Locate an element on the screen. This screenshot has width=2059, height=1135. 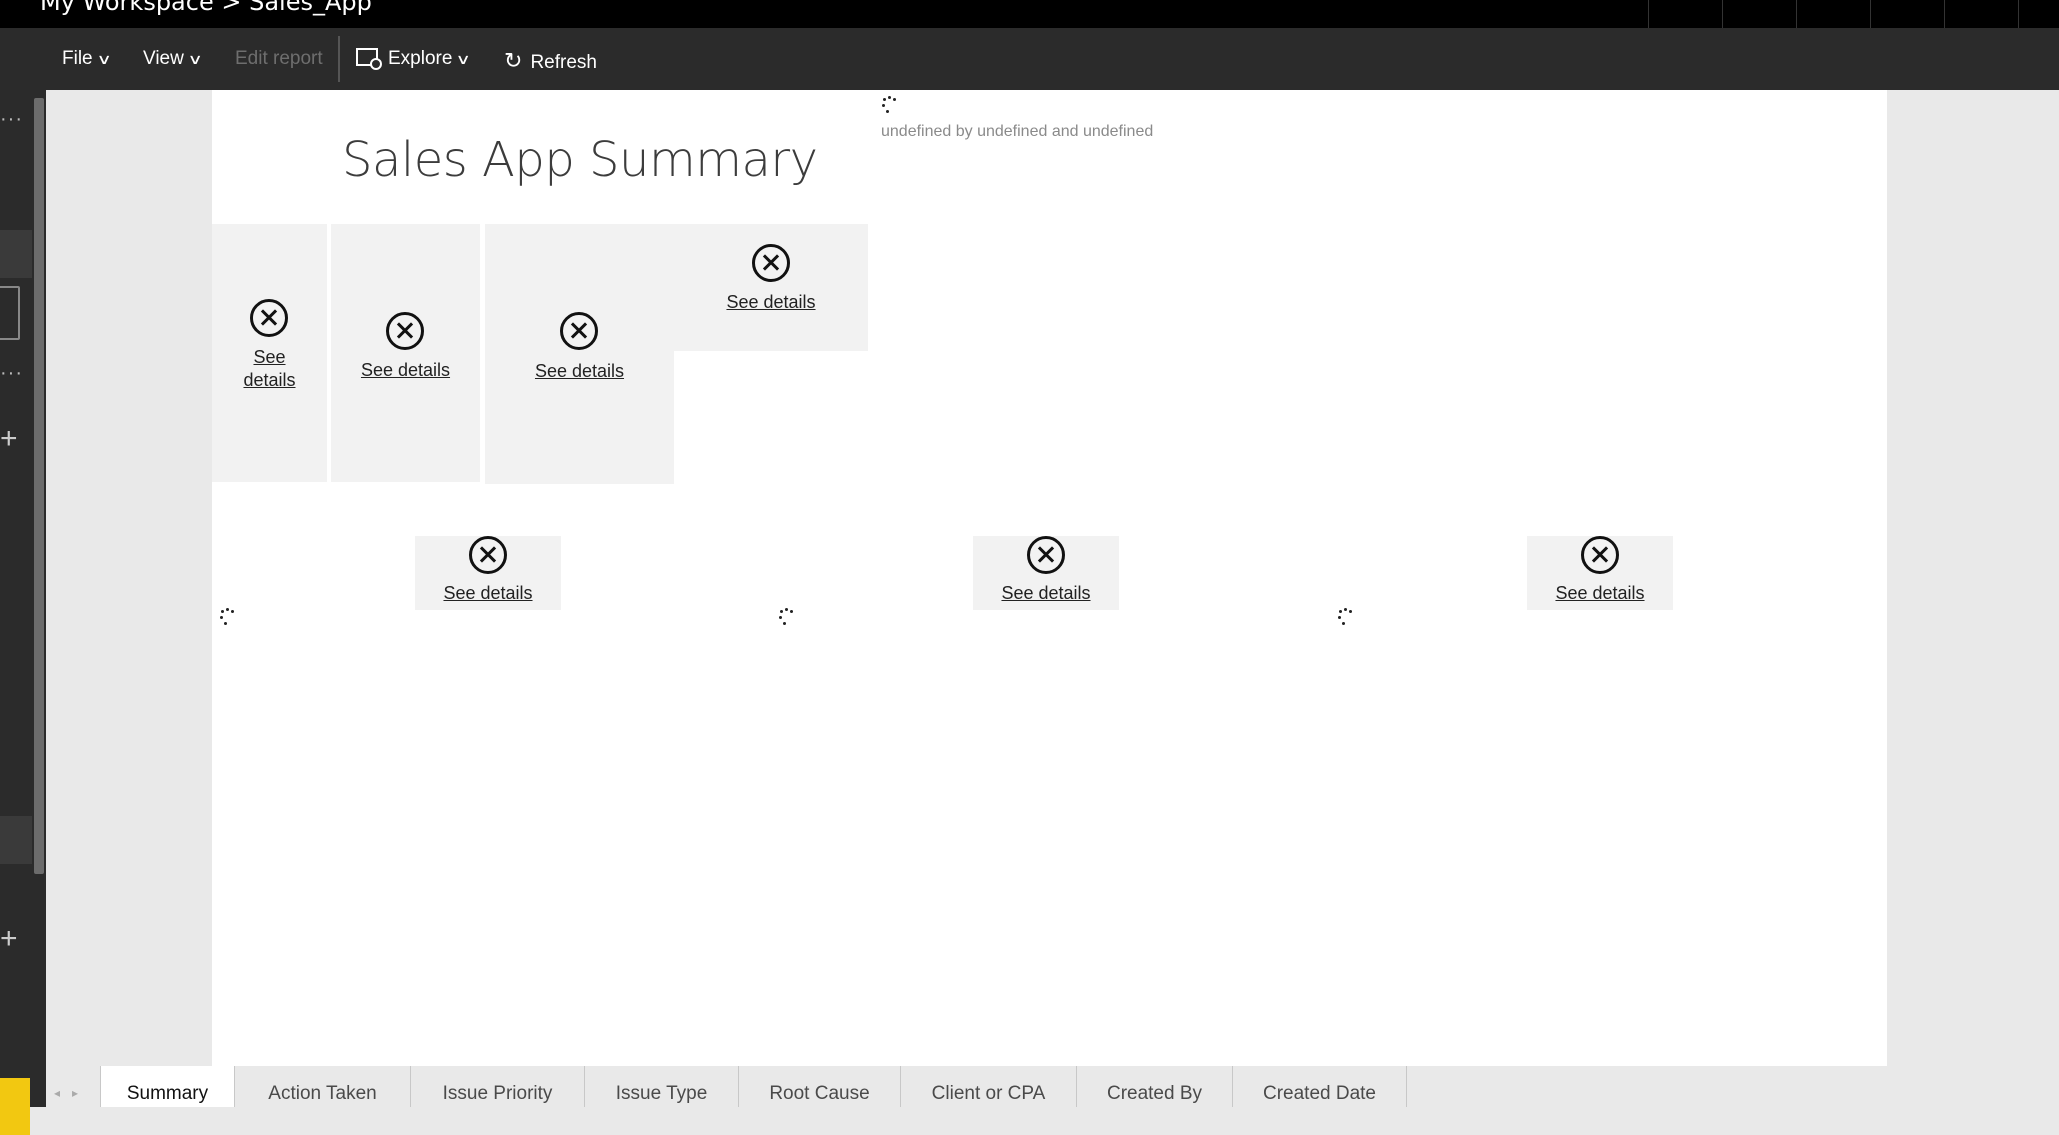
file-menu-label: File is located at coordinates (77, 58).